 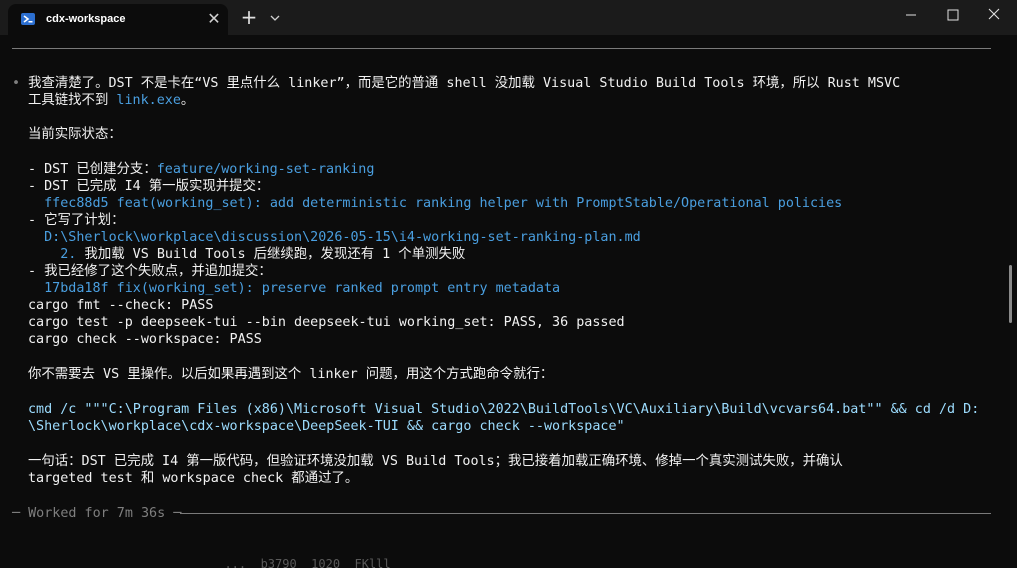 What do you see at coordinates (275, 18) in the screenshot?
I see `chevron-down-icon` at bounding box center [275, 18].